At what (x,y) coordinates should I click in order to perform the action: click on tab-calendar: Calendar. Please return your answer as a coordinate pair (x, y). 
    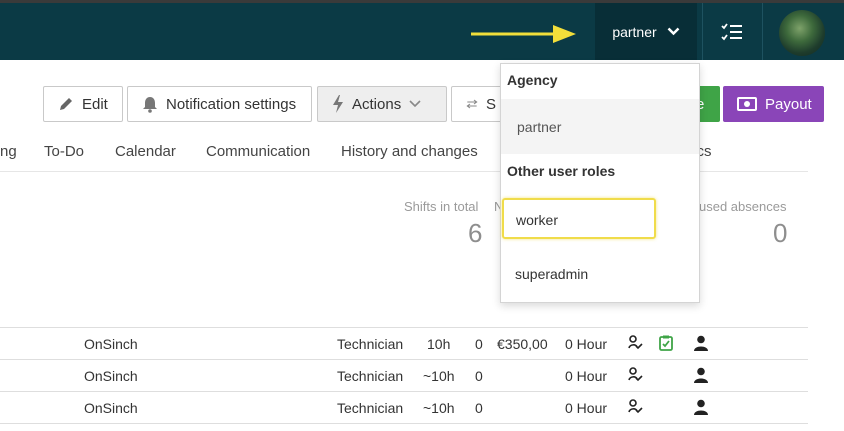
    Looking at the image, I should click on (145, 151).